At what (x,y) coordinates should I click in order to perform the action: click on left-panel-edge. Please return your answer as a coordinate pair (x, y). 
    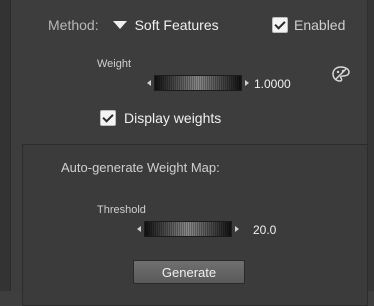
    Looking at the image, I should click on (5, 145).